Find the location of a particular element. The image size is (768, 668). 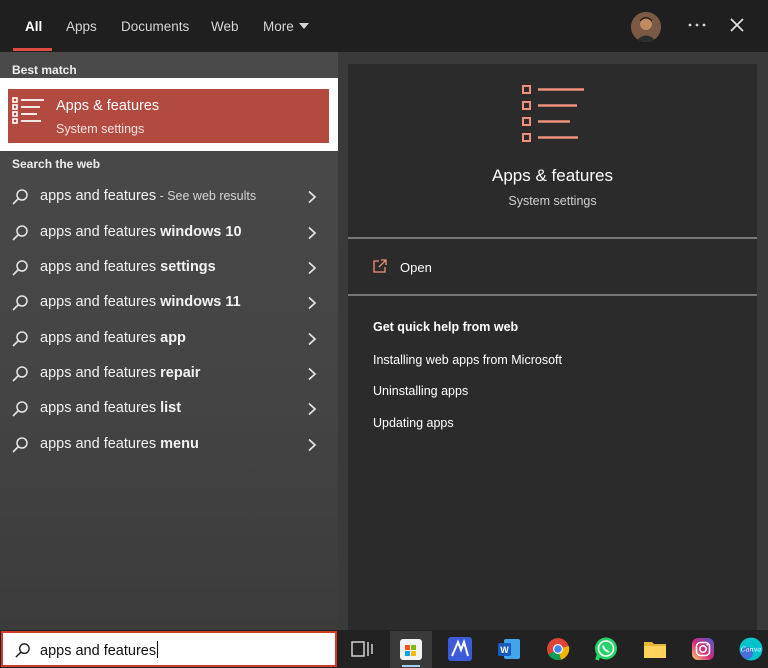

avatar is located at coordinates (646, 27).